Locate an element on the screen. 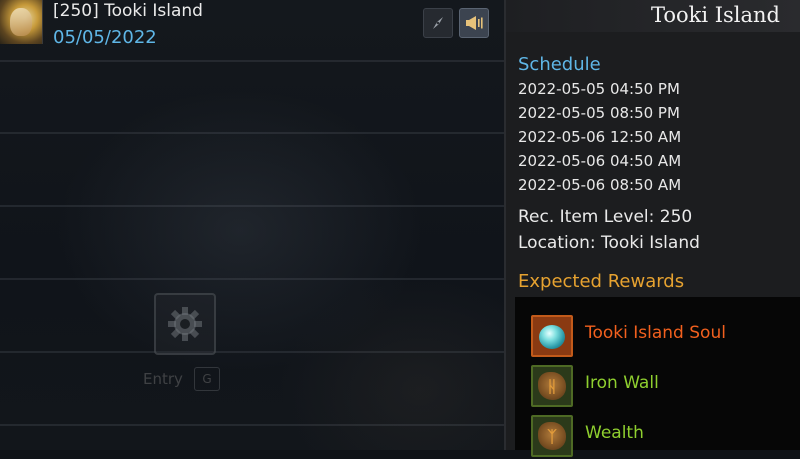  schedule-item: 2022-05-05 08:50 PM is located at coordinates (599, 113).